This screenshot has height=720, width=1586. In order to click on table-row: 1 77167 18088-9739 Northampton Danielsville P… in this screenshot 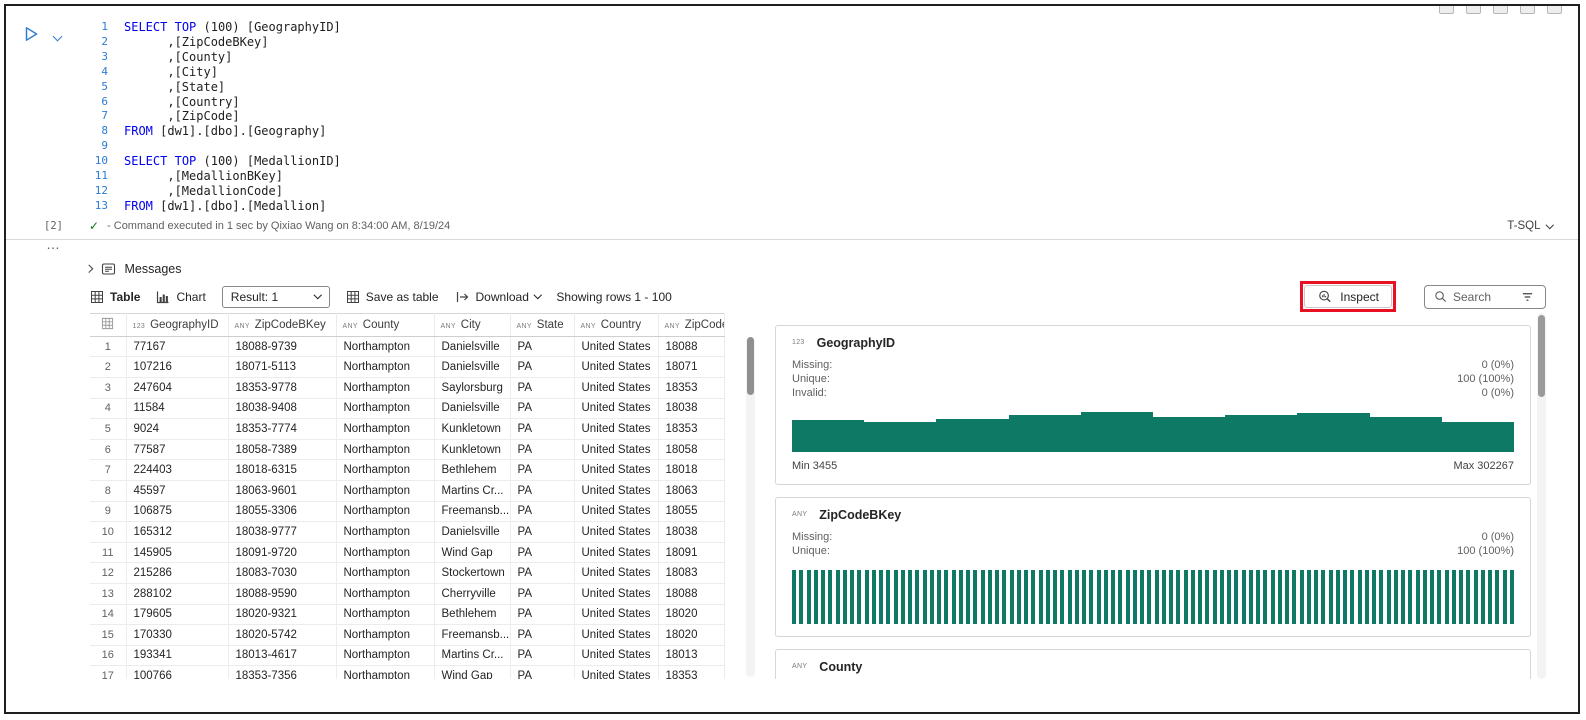, I will do `click(407, 347)`.